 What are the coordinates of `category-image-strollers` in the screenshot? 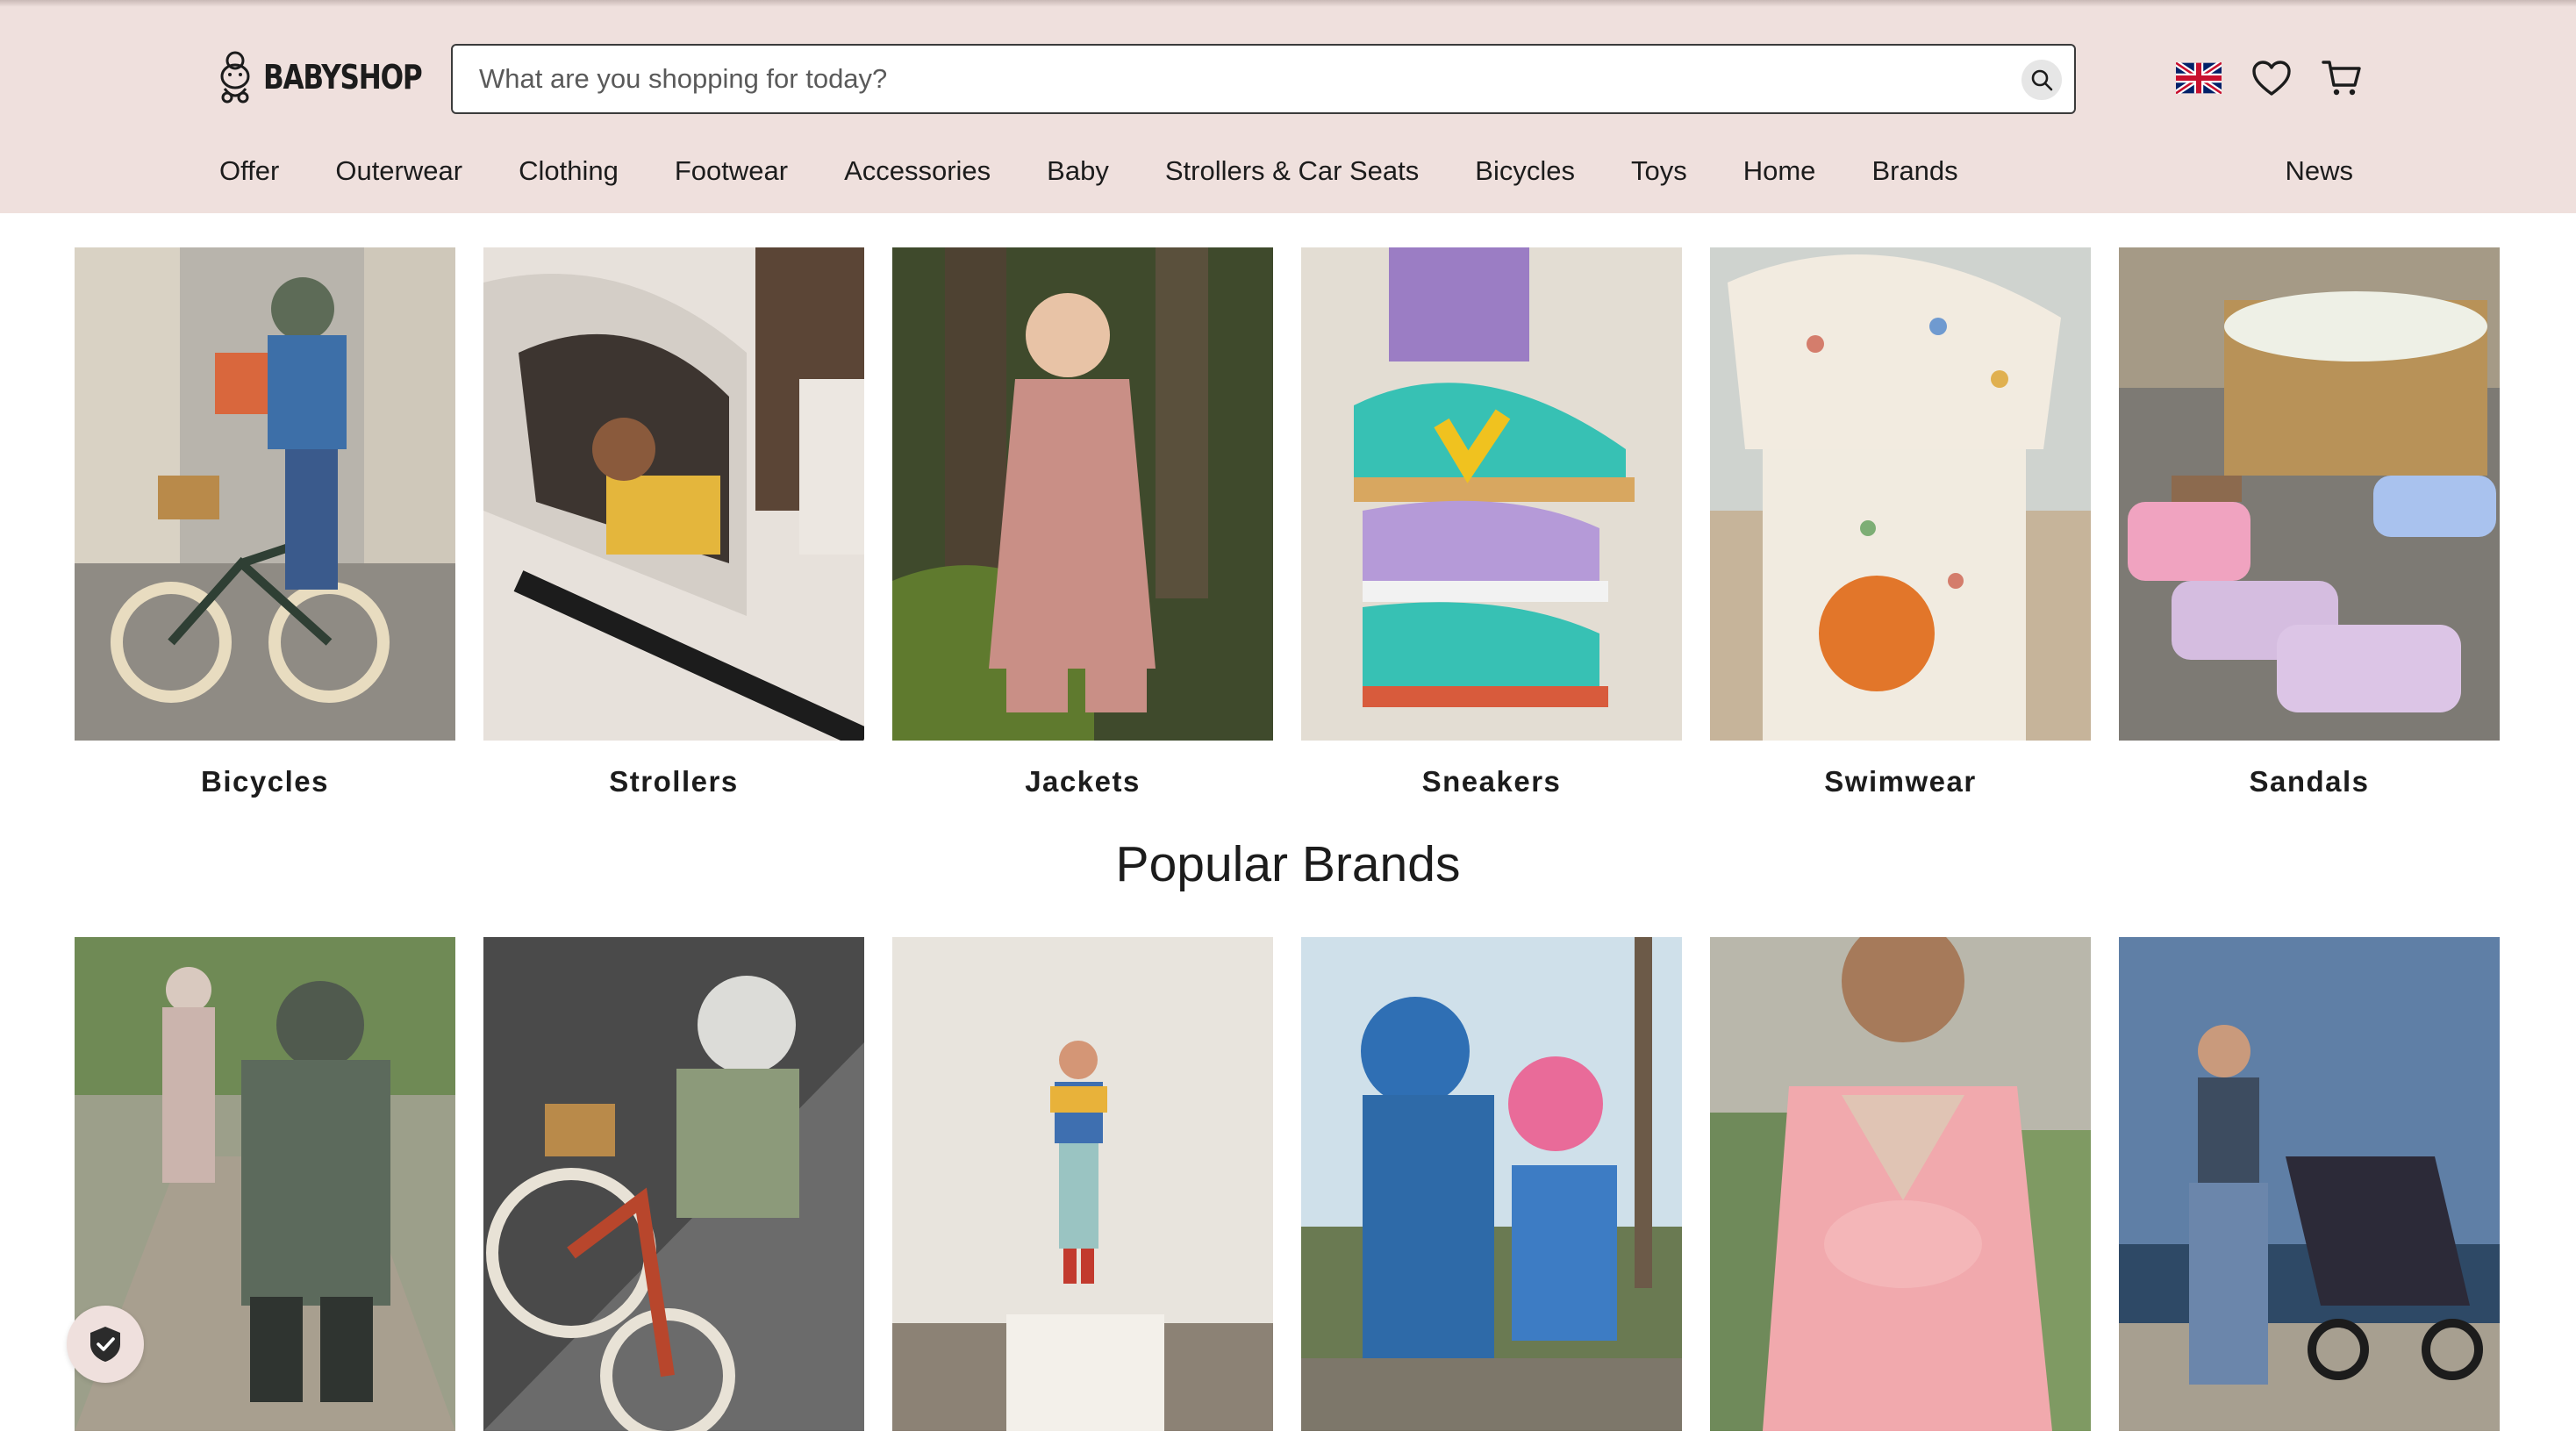 It's located at (673, 494).